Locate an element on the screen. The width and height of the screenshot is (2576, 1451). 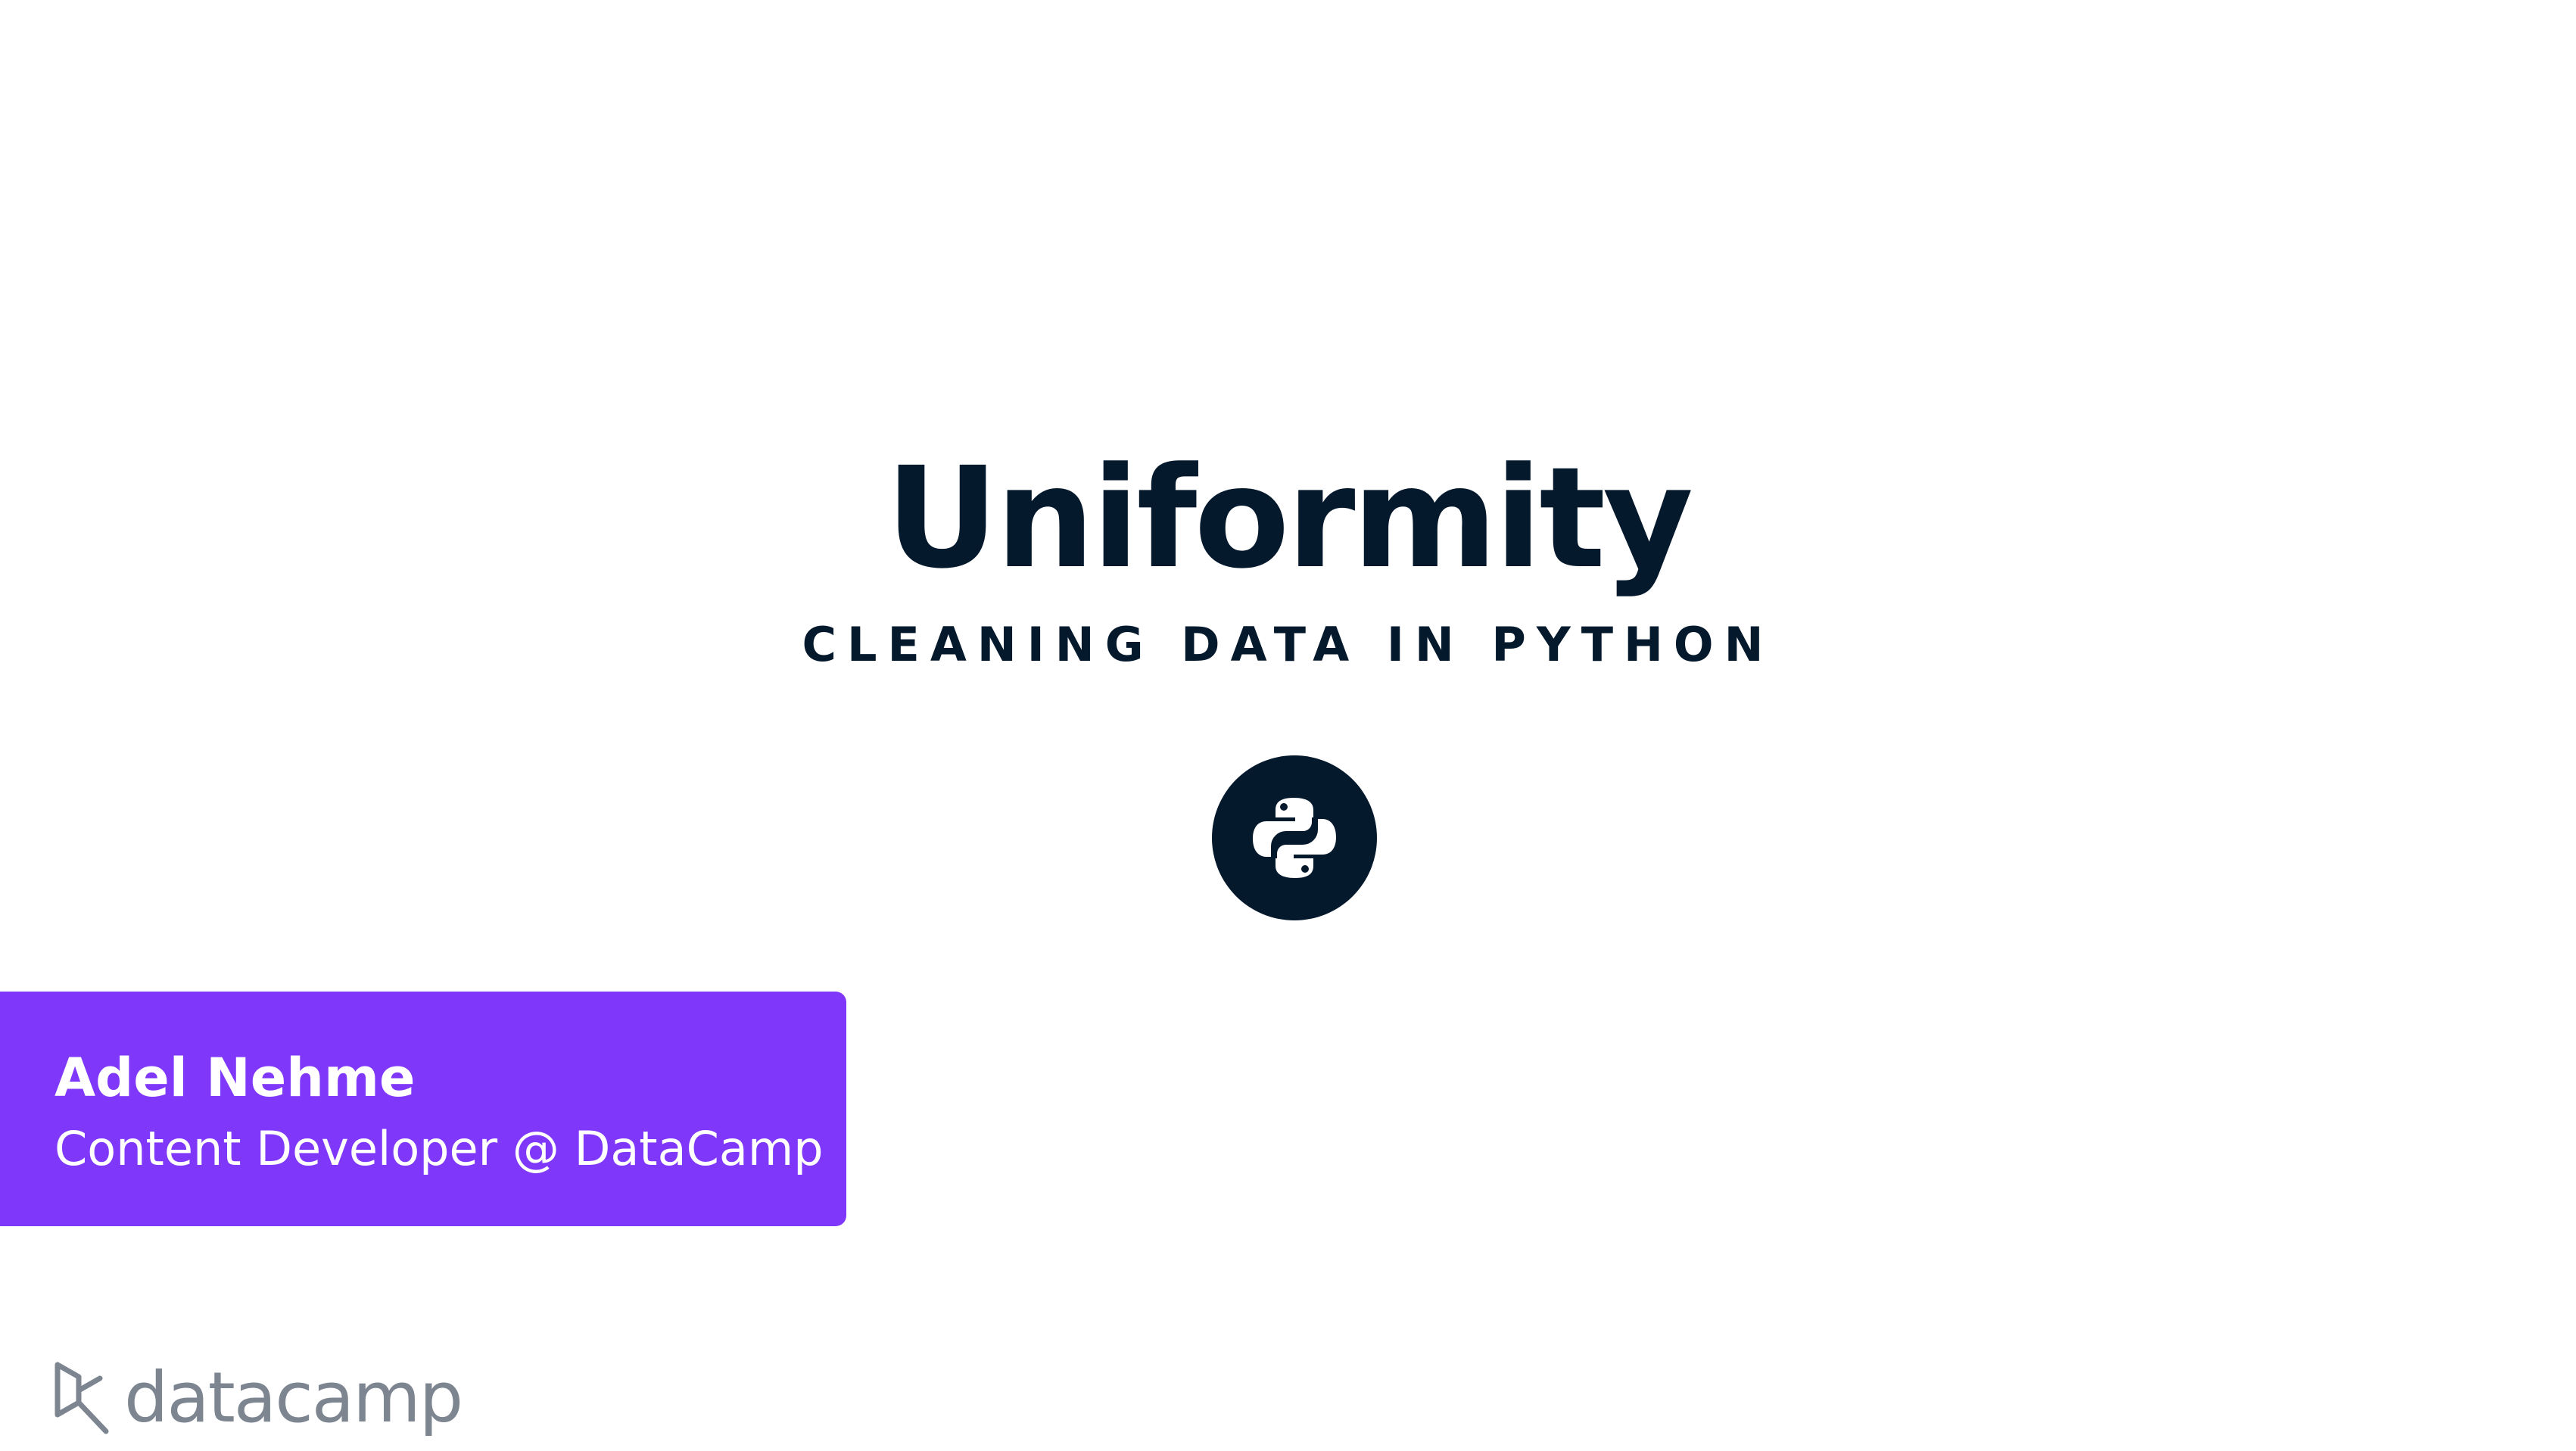
author-card: Adel Nehme Content Developer @ DataCamp is located at coordinates (423, 1109).